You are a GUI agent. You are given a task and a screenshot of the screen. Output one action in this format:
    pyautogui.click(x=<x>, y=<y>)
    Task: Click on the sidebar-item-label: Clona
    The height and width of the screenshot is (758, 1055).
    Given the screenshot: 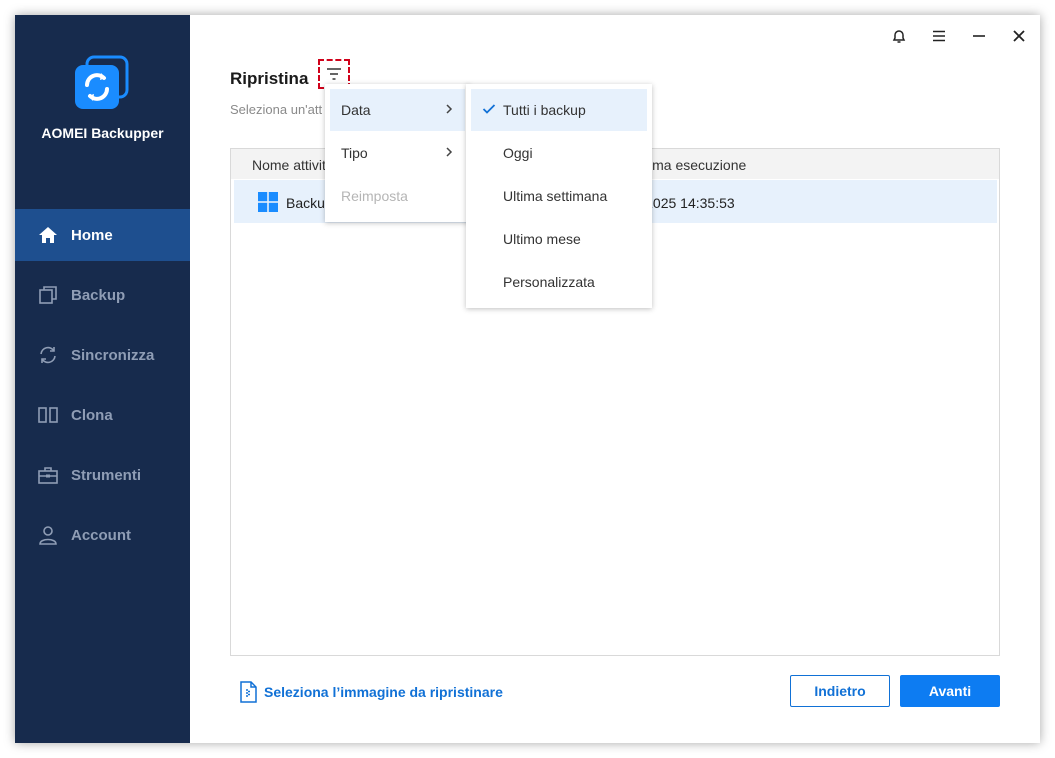 What is the action you would take?
    pyautogui.click(x=92, y=415)
    